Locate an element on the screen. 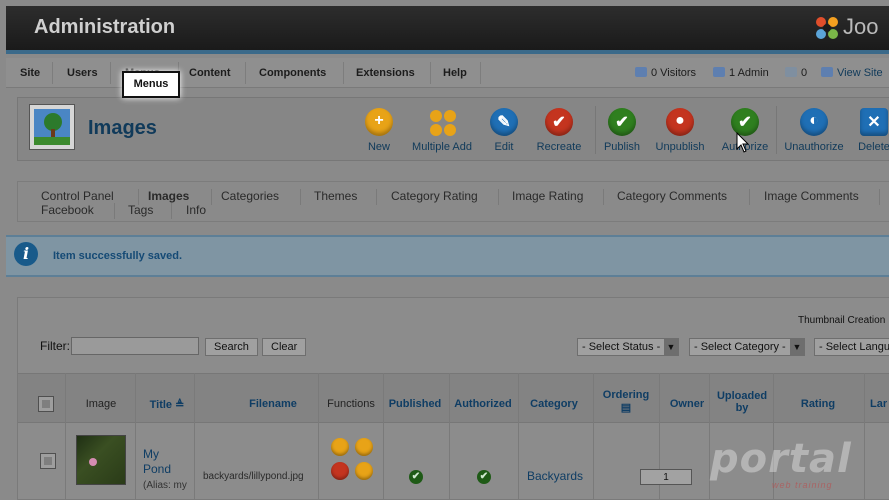  col-by-label: by is located at coordinates (742, 408).